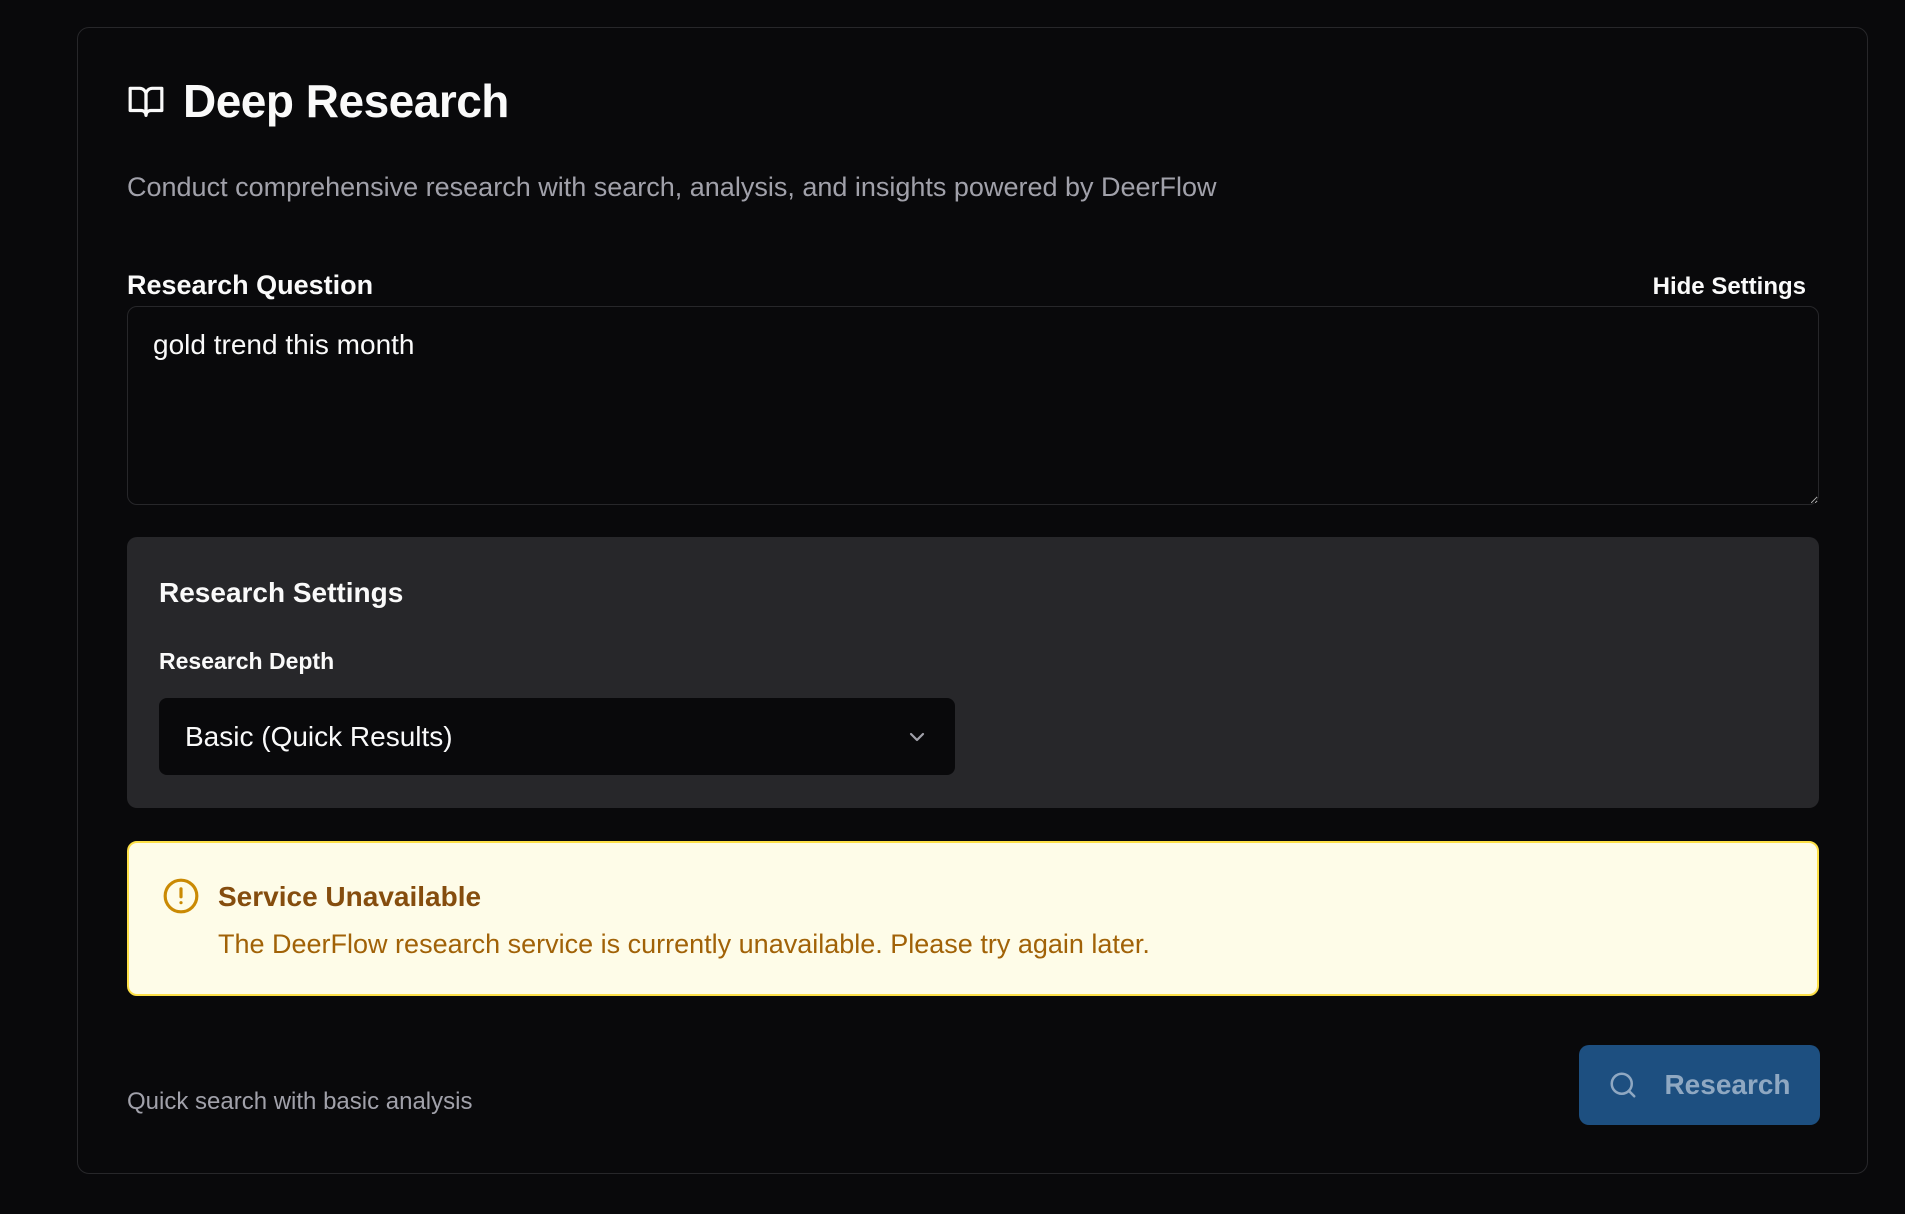 The height and width of the screenshot is (1214, 1905). I want to click on alert-circle-icon, so click(181, 896).